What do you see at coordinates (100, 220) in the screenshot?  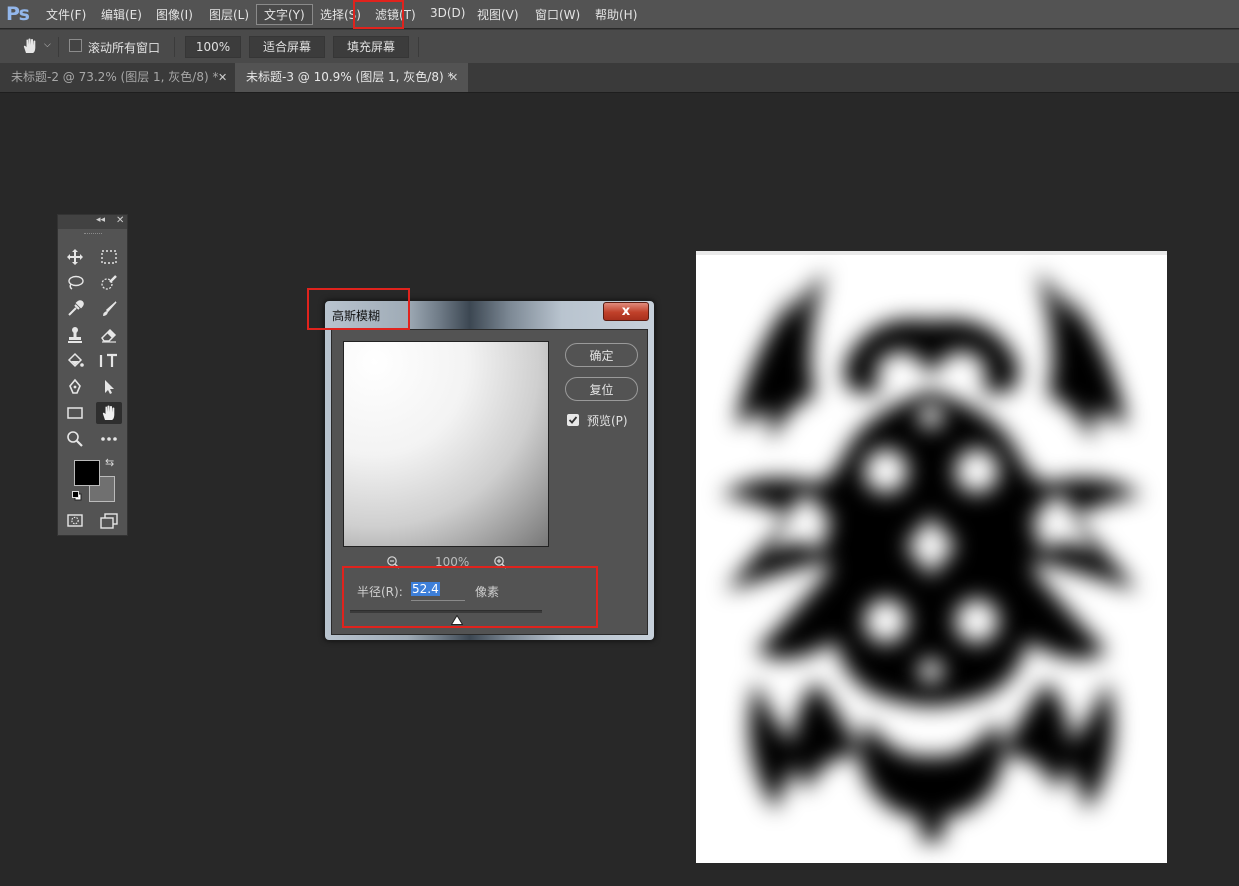 I see `collapse-icon: ◂◂` at bounding box center [100, 220].